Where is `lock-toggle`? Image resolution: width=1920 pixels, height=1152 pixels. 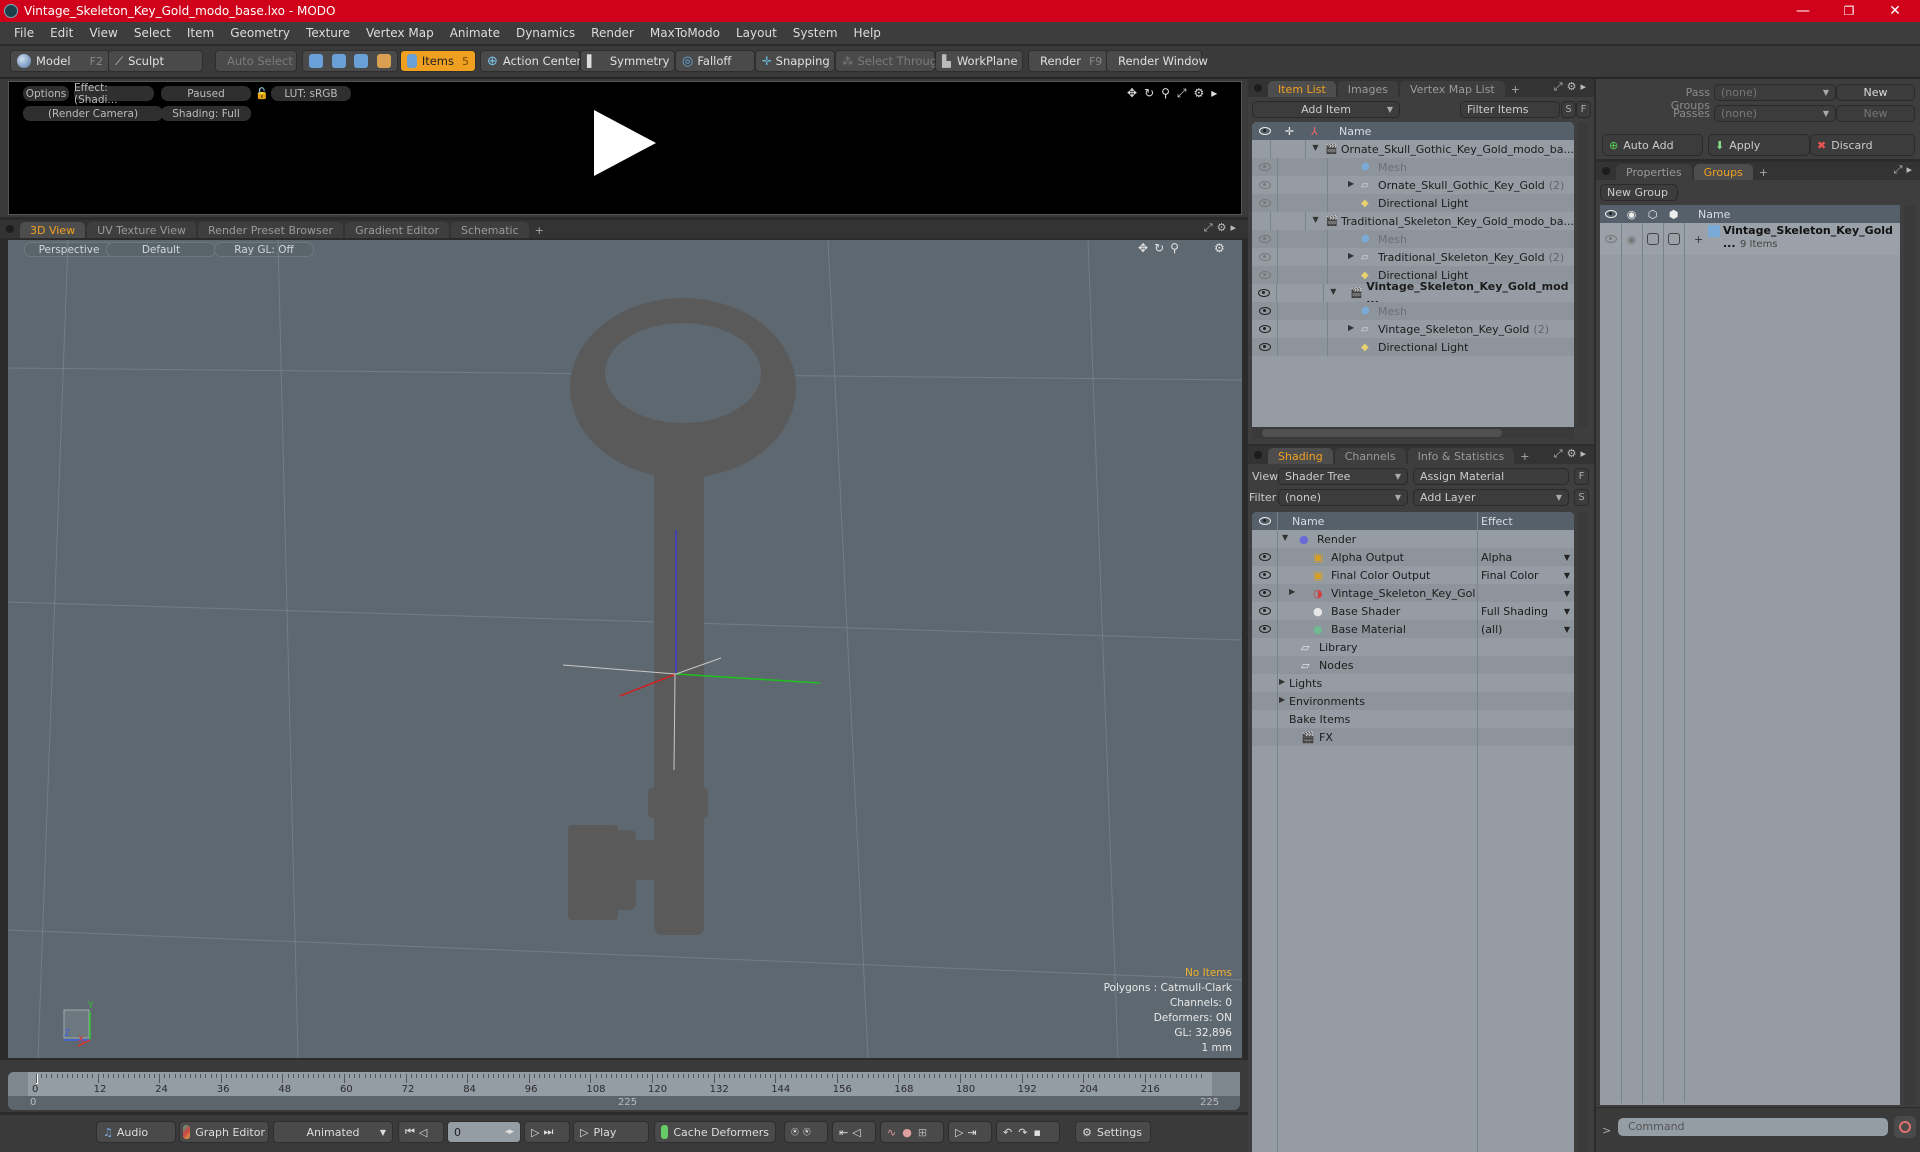
lock-toggle is located at coordinates (1652, 239).